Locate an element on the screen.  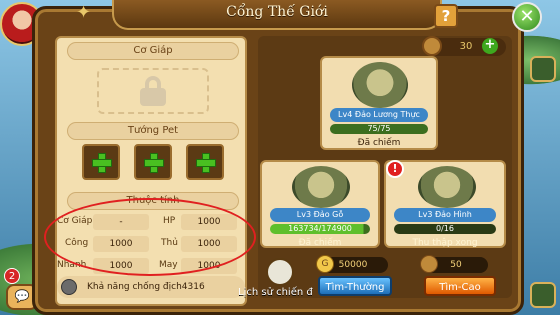
island-food-image is located at coordinates (380, 85).